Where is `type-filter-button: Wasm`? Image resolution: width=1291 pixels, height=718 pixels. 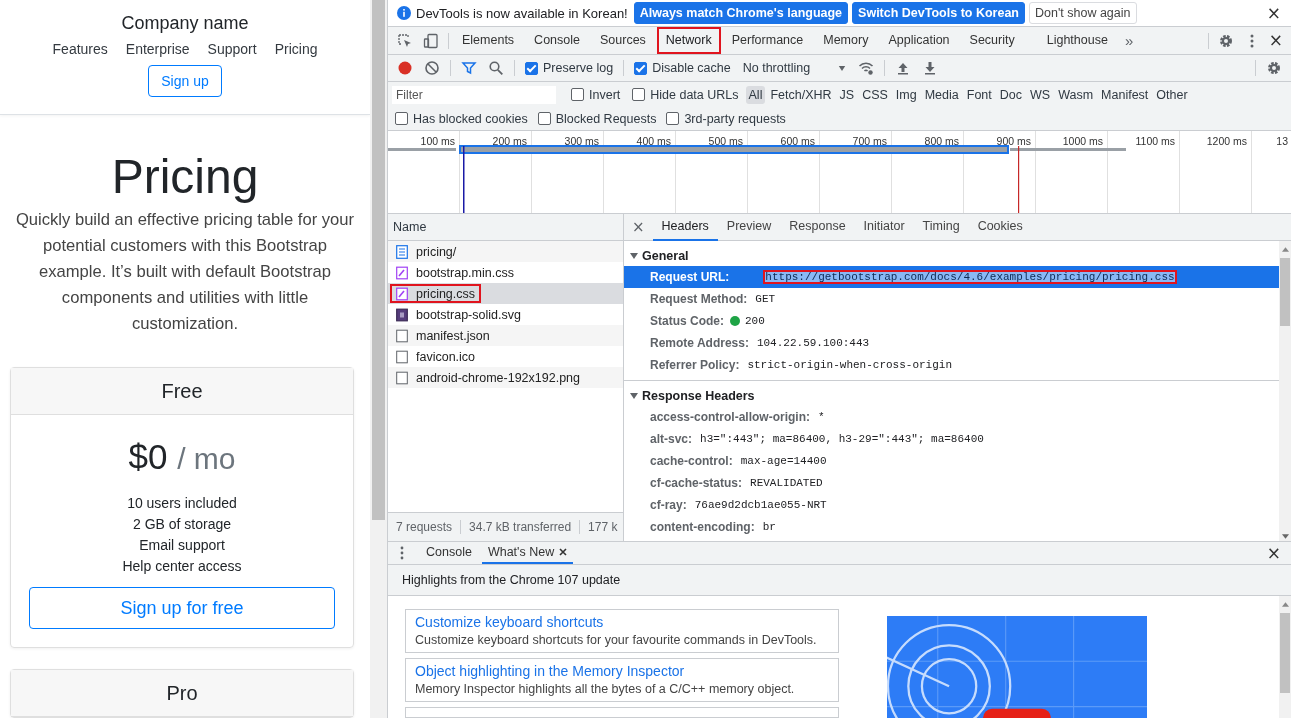
type-filter-button: Wasm is located at coordinates (1076, 94).